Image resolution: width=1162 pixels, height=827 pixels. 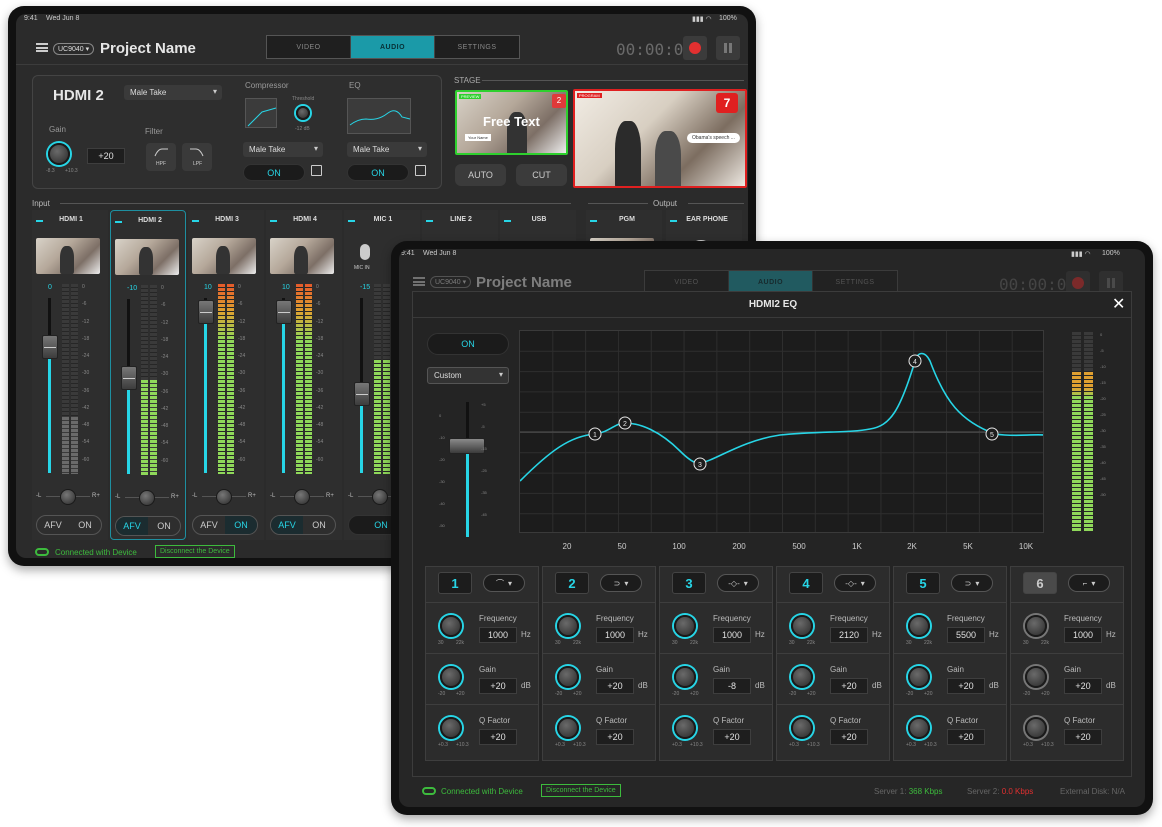 What do you see at coordinates (309, 47) in the screenshot?
I see `tab-video: VIDEO` at bounding box center [309, 47].